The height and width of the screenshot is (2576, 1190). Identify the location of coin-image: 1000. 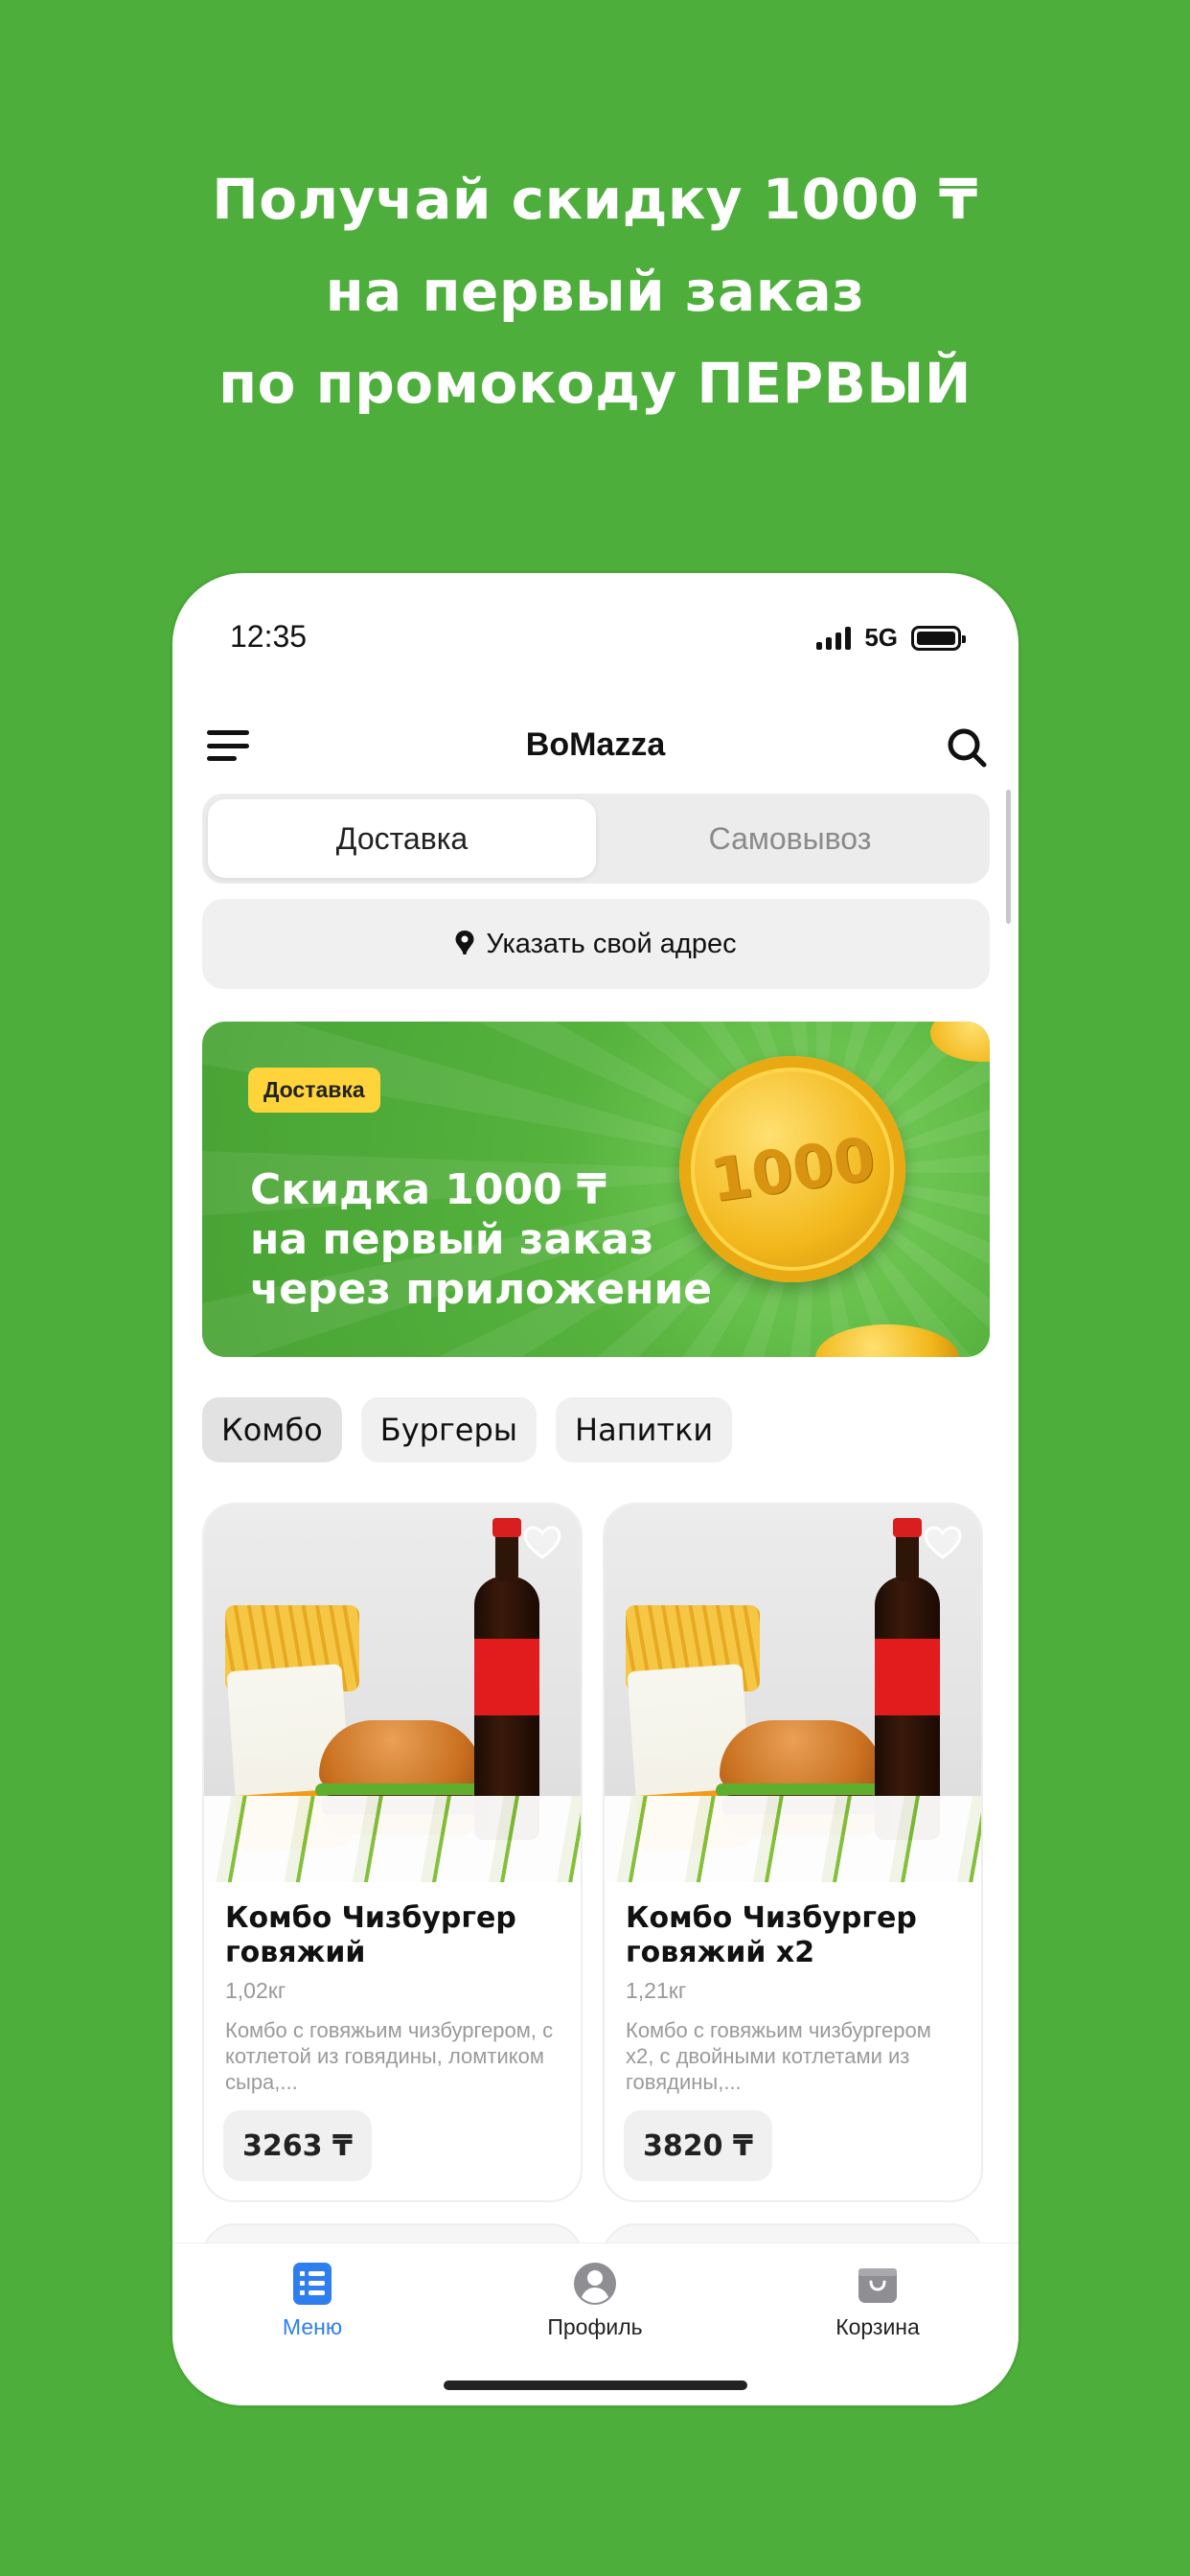
(792, 1169).